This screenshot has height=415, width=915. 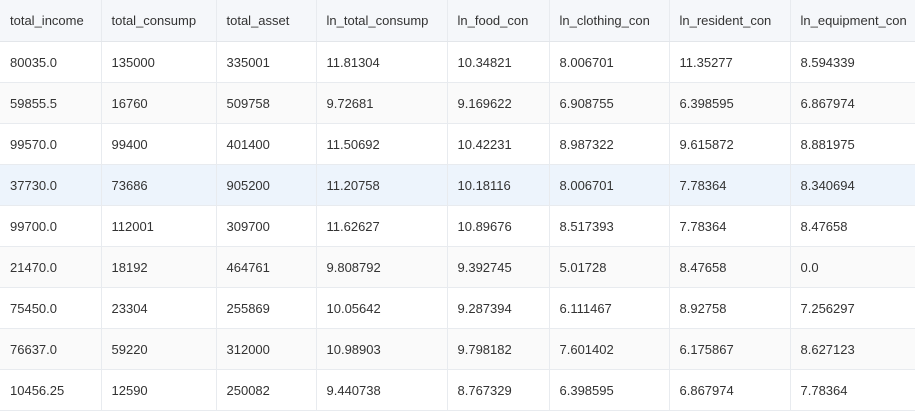 What do you see at coordinates (159, 185) in the screenshot?
I see `table-cell-total-consump: 73686` at bounding box center [159, 185].